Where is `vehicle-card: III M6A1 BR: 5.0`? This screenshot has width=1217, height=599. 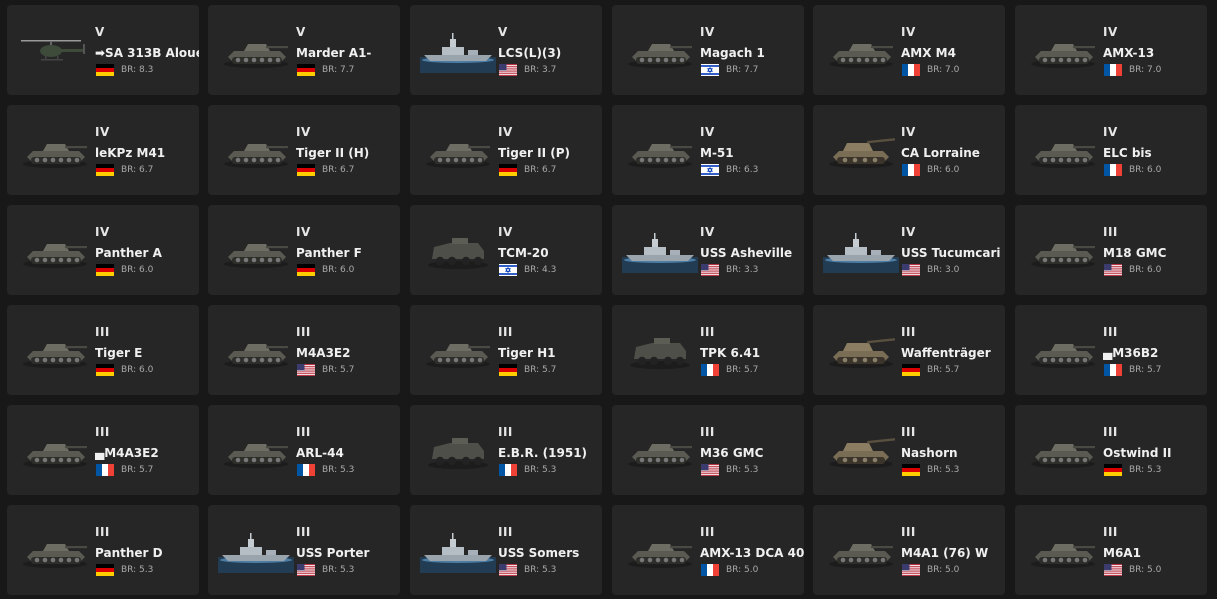
vehicle-card: III M6A1 BR: 5.0 is located at coordinates (1111, 550).